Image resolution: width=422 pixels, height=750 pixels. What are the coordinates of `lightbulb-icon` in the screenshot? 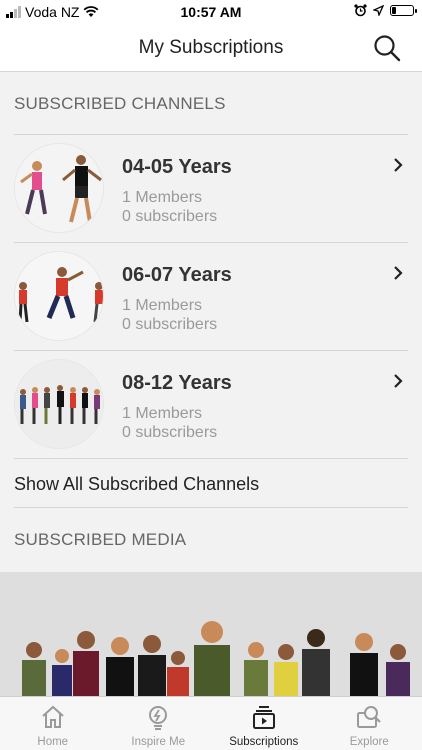 It's located at (158, 718).